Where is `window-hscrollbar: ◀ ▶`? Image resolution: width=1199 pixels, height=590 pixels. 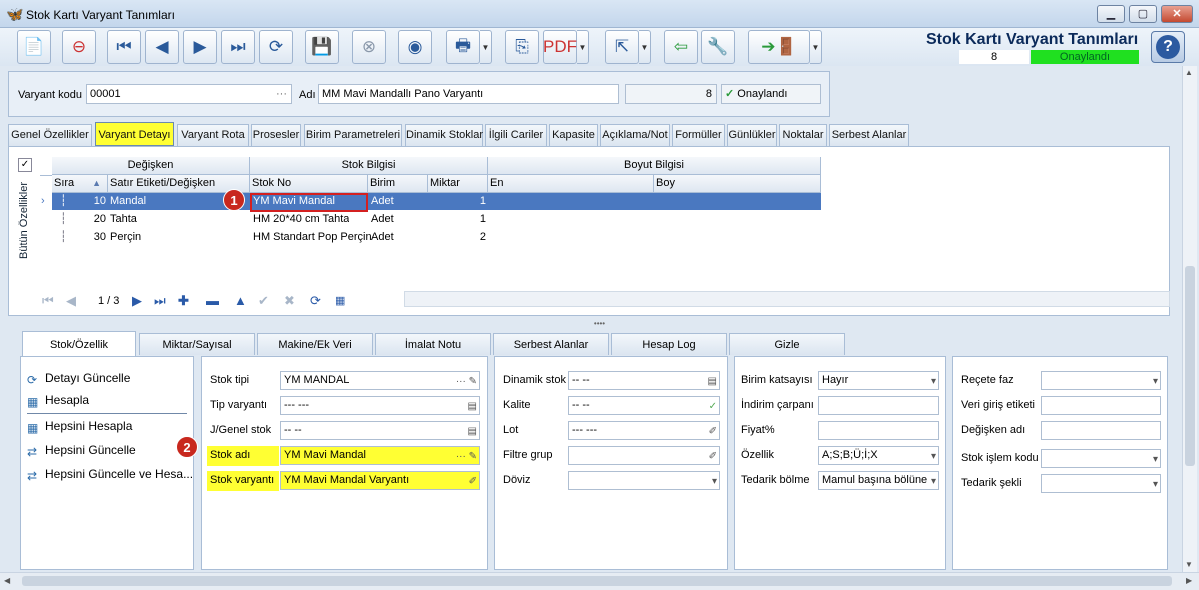 window-hscrollbar: ◀ ▶ is located at coordinates (599, 581).